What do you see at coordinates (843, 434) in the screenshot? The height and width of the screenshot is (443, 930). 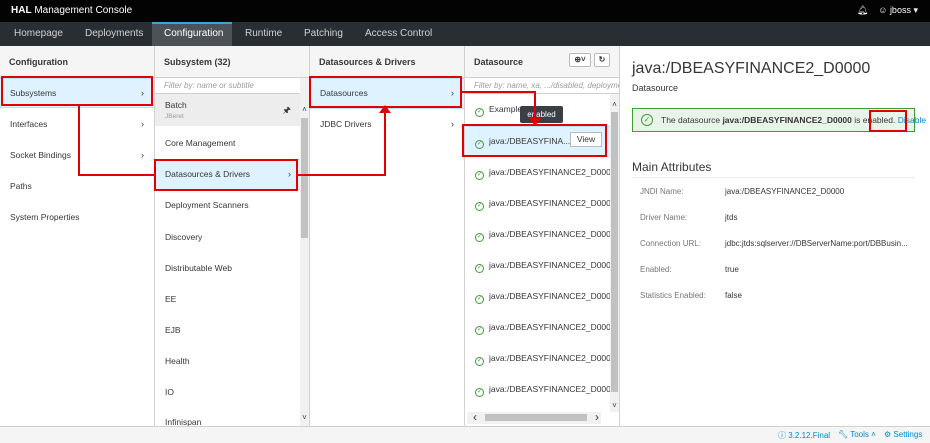 I see `wrench-icon: 🔧︎` at bounding box center [843, 434].